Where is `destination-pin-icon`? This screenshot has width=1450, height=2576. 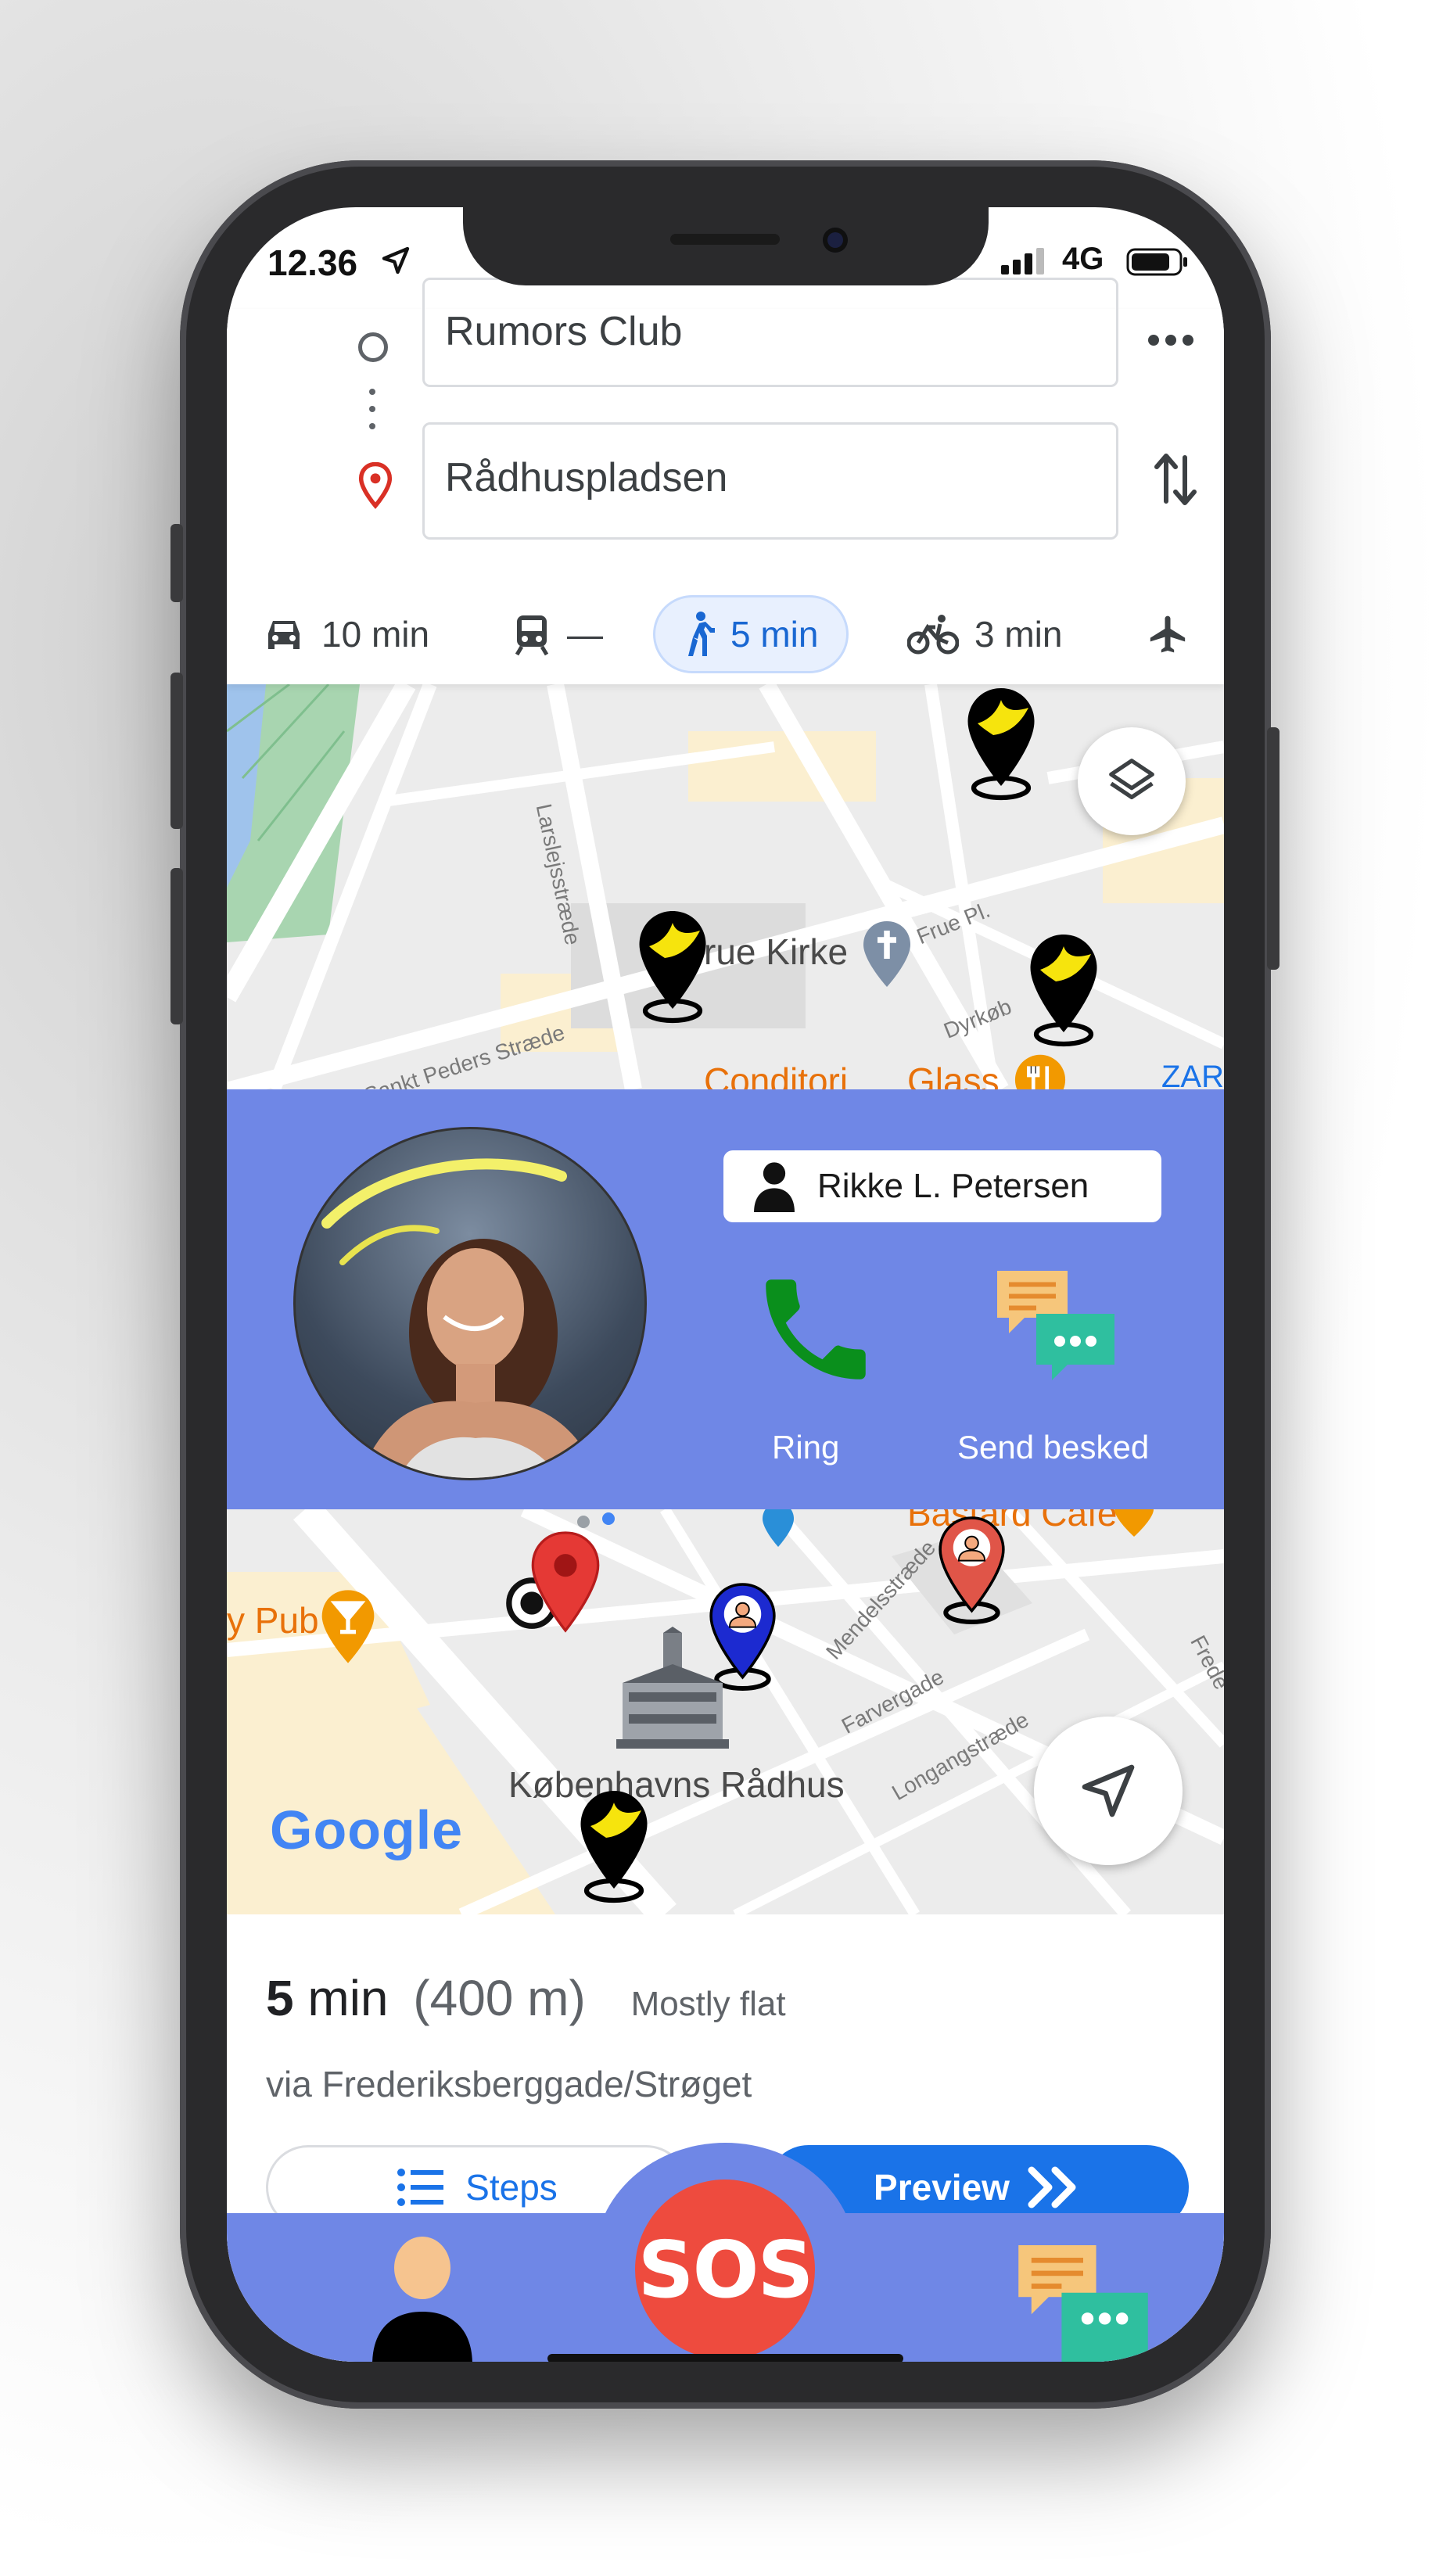
destination-pin-icon is located at coordinates (375, 485).